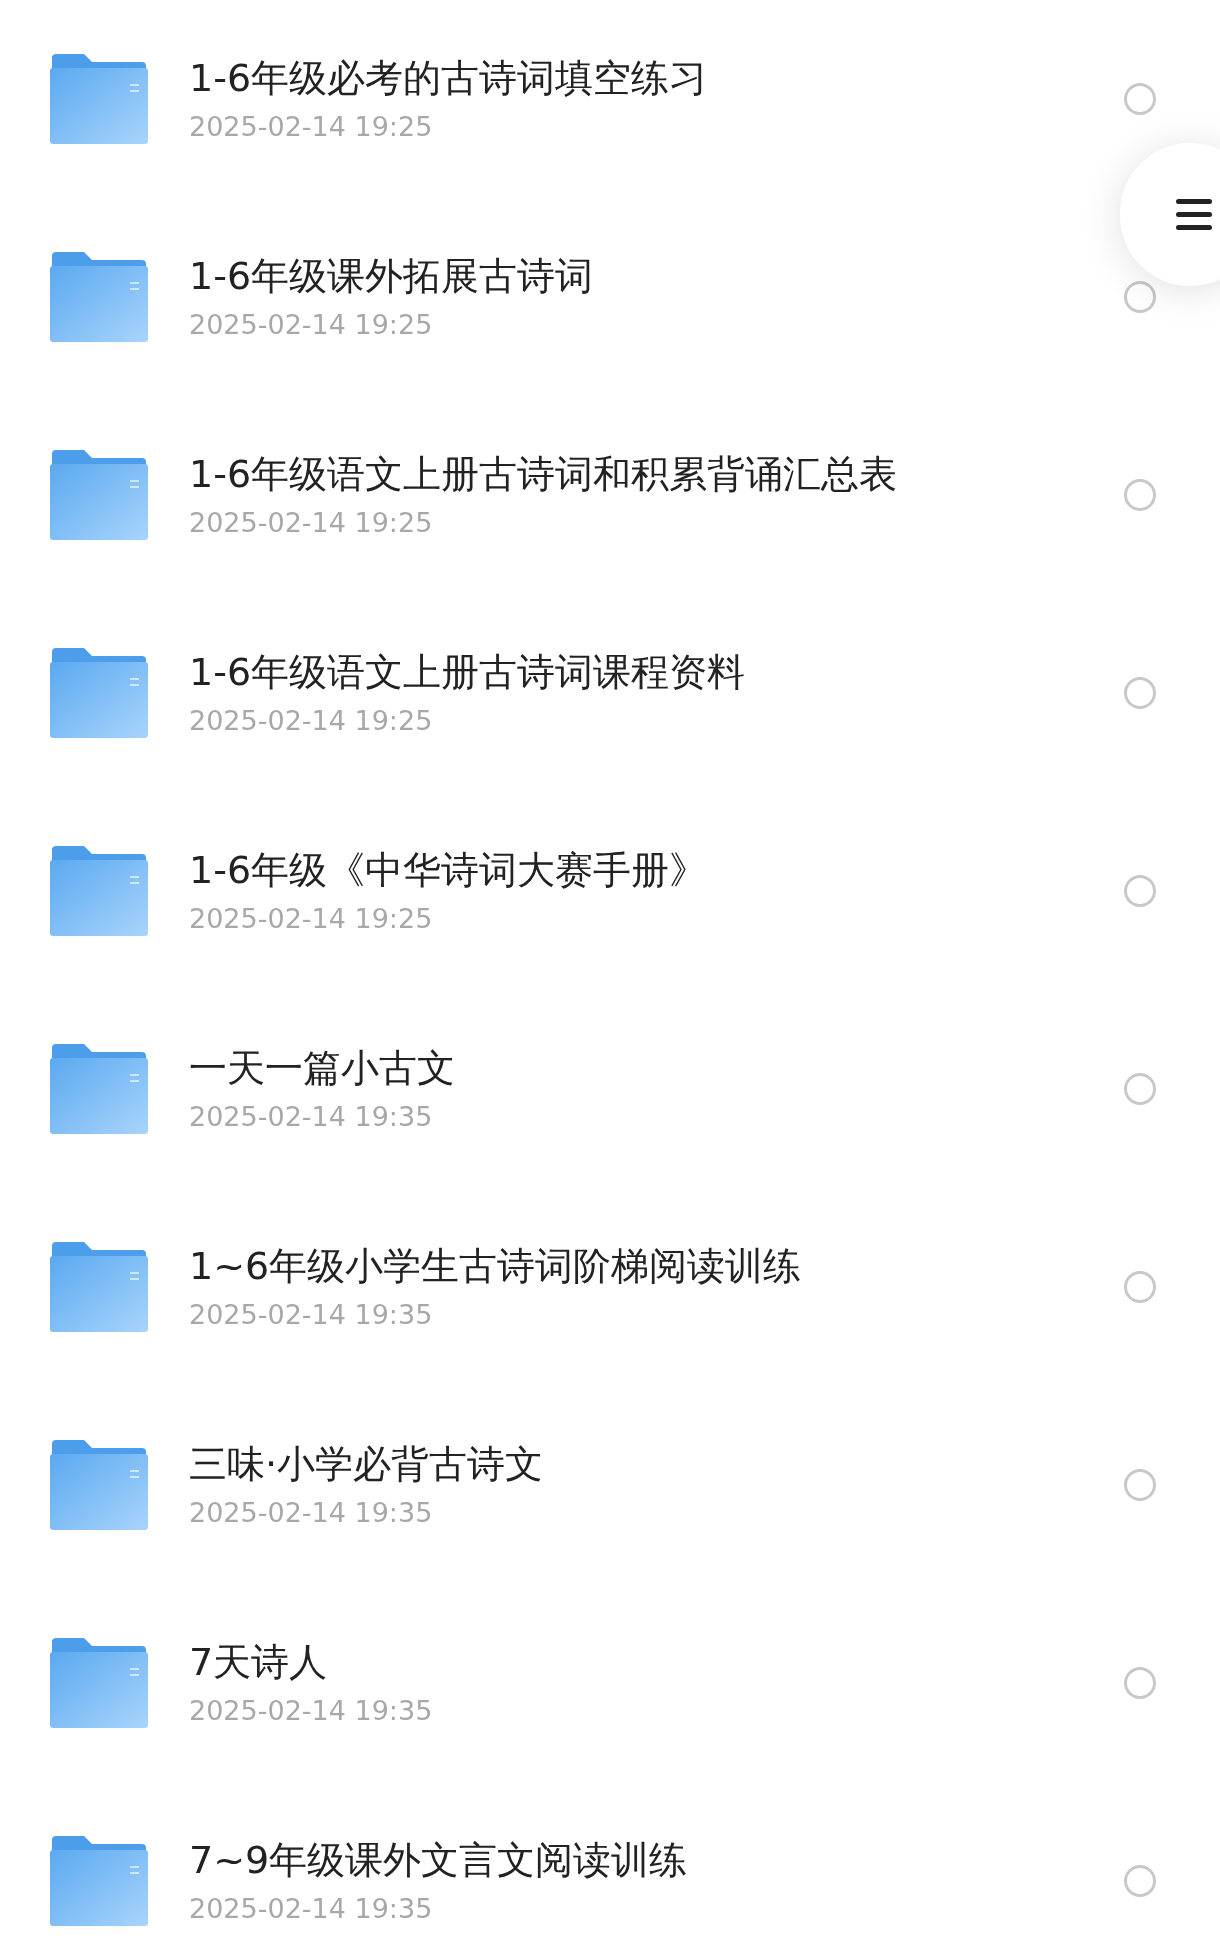 The image size is (1220, 1952). I want to click on folder-name: 三味·小学必背古诗文, so click(367, 1464).